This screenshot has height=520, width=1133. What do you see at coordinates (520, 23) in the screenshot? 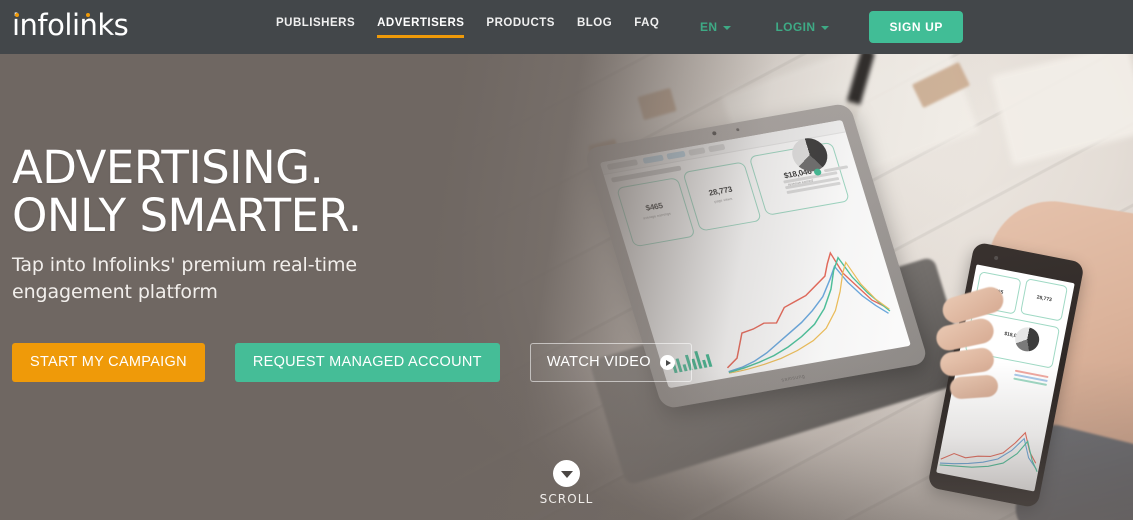
I see `nav-item-products: PRODUCTS` at bounding box center [520, 23].